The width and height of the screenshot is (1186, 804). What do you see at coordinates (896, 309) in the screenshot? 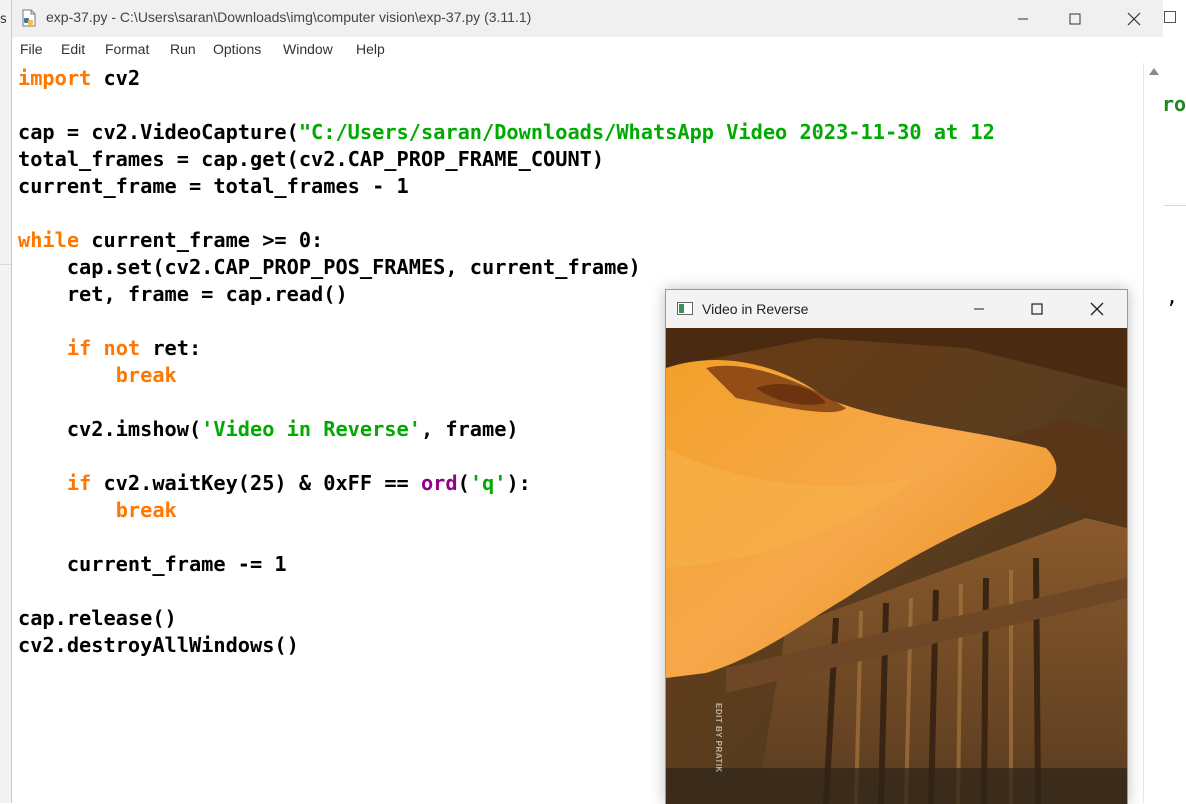
I see `video-title-bar: Video in Reverse` at bounding box center [896, 309].